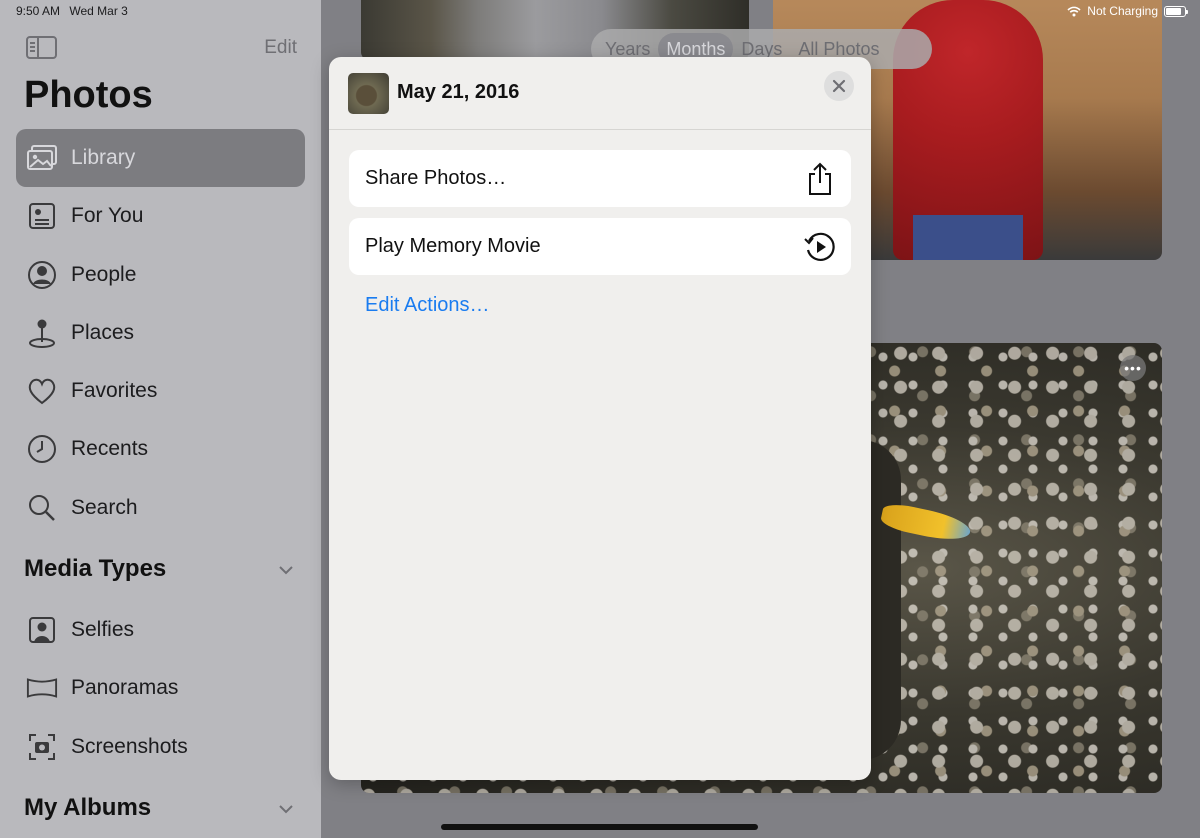 The height and width of the screenshot is (838, 1200). Describe the element at coordinates (107, 215) in the screenshot. I see `sidebar-item-label: For You` at that location.